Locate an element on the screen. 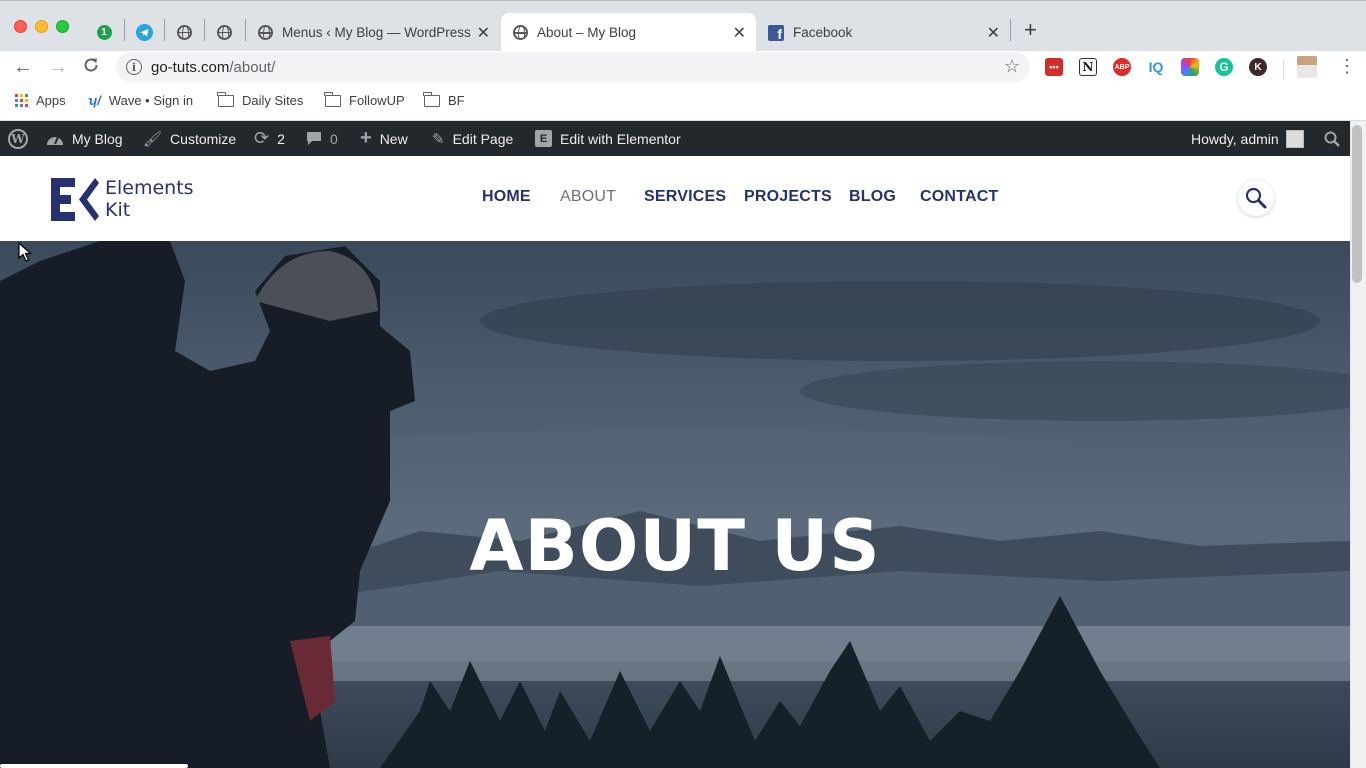  toolbar-separator is located at coordinates (1283, 69).